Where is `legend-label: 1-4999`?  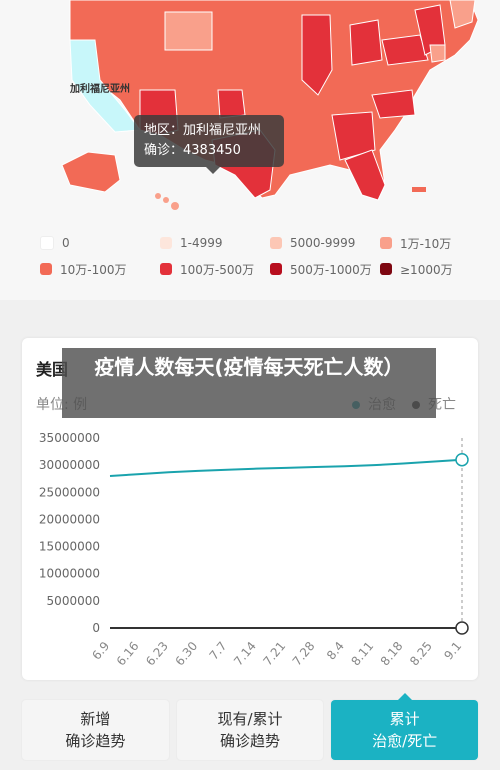
legend-label: 1-4999 is located at coordinates (201, 243).